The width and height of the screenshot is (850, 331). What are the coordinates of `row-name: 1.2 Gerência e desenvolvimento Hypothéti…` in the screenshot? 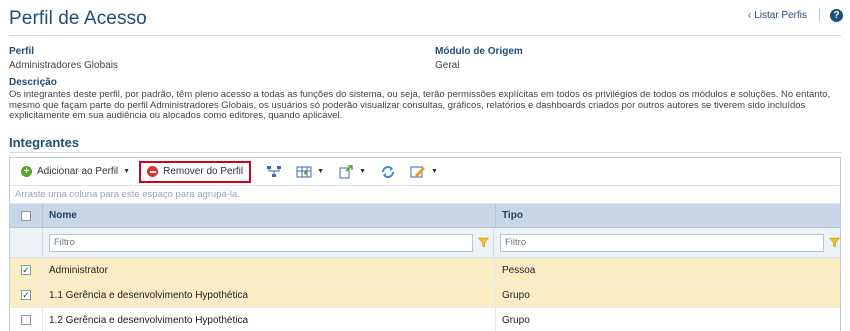 It's located at (269, 319).